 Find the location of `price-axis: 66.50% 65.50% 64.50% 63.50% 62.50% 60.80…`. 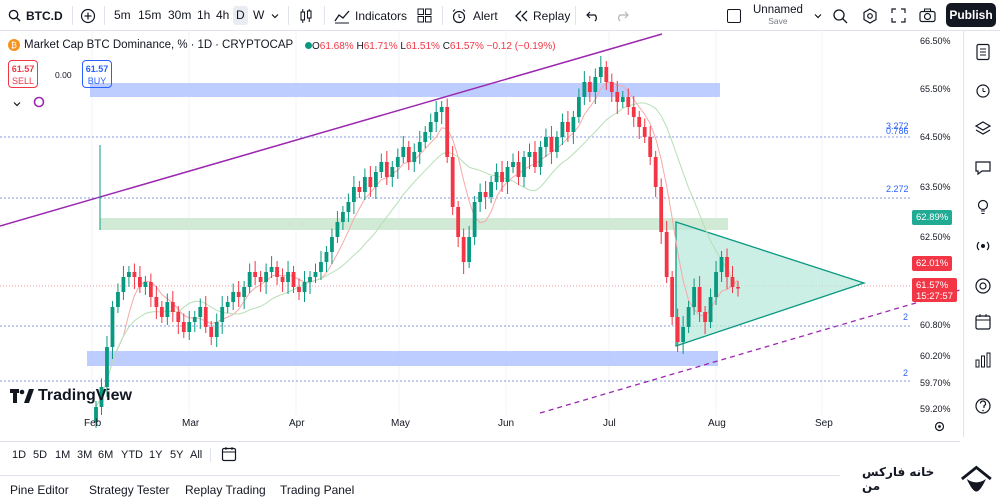

price-axis: 66.50% 65.50% 64.50% 63.50% 62.50% 60.80… is located at coordinates (937, 234).